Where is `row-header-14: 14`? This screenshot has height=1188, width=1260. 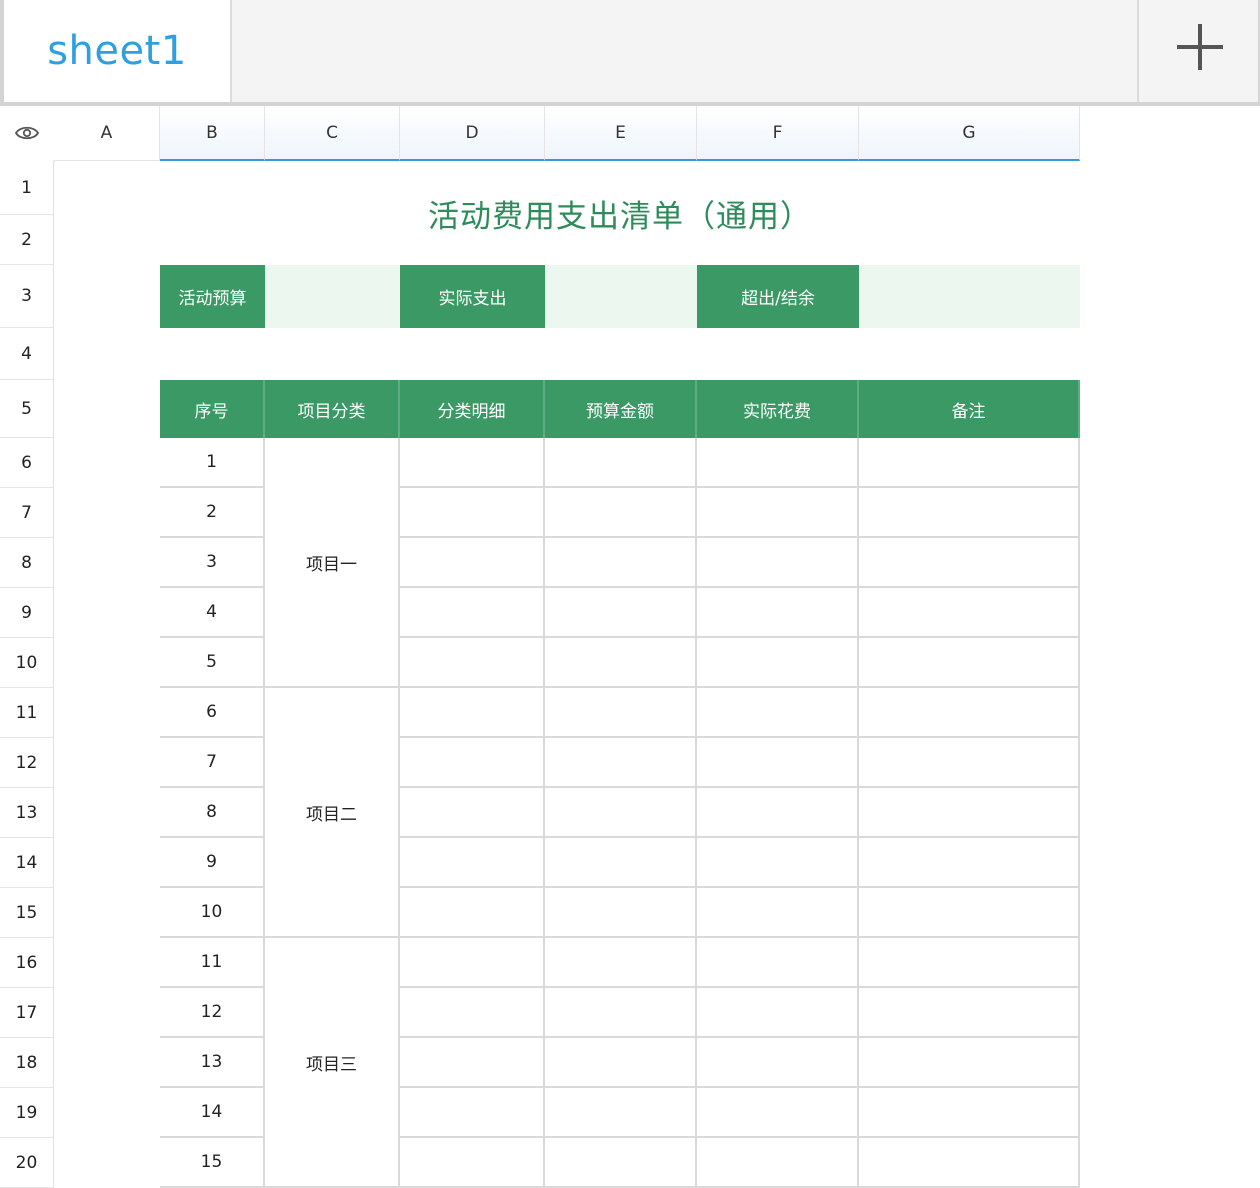 row-header-14: 14 is located at coordinates (27, 863).